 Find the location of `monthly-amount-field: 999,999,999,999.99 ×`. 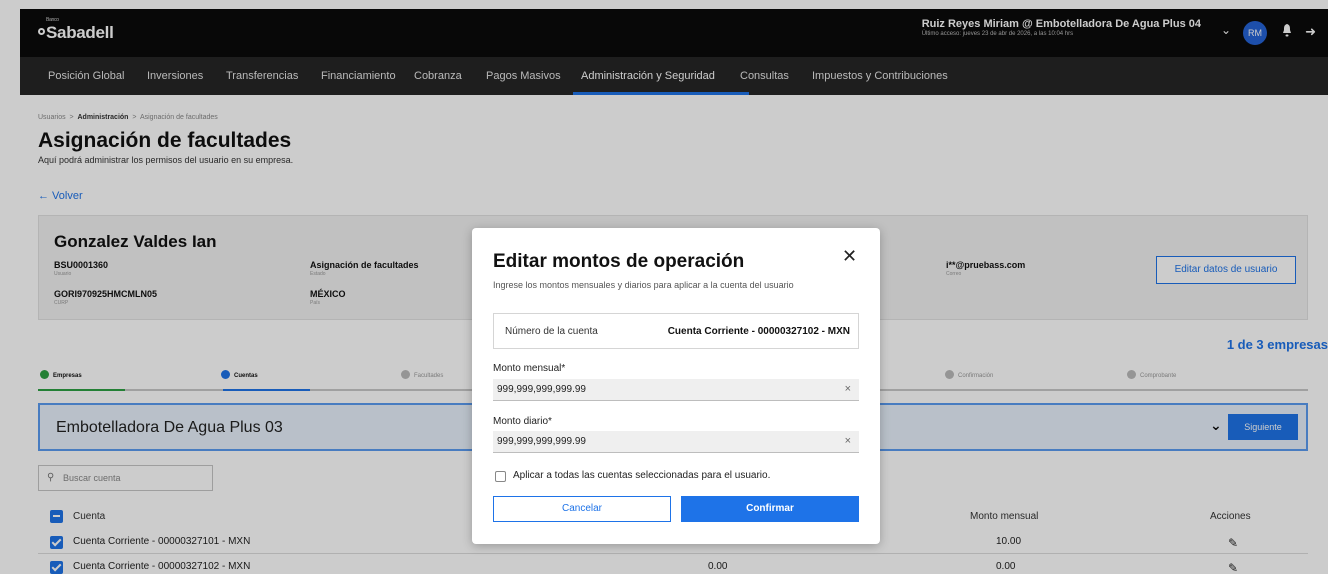

monthly-amount-field: 999,999,999,999.99 × is located at coordinates (676, 390).